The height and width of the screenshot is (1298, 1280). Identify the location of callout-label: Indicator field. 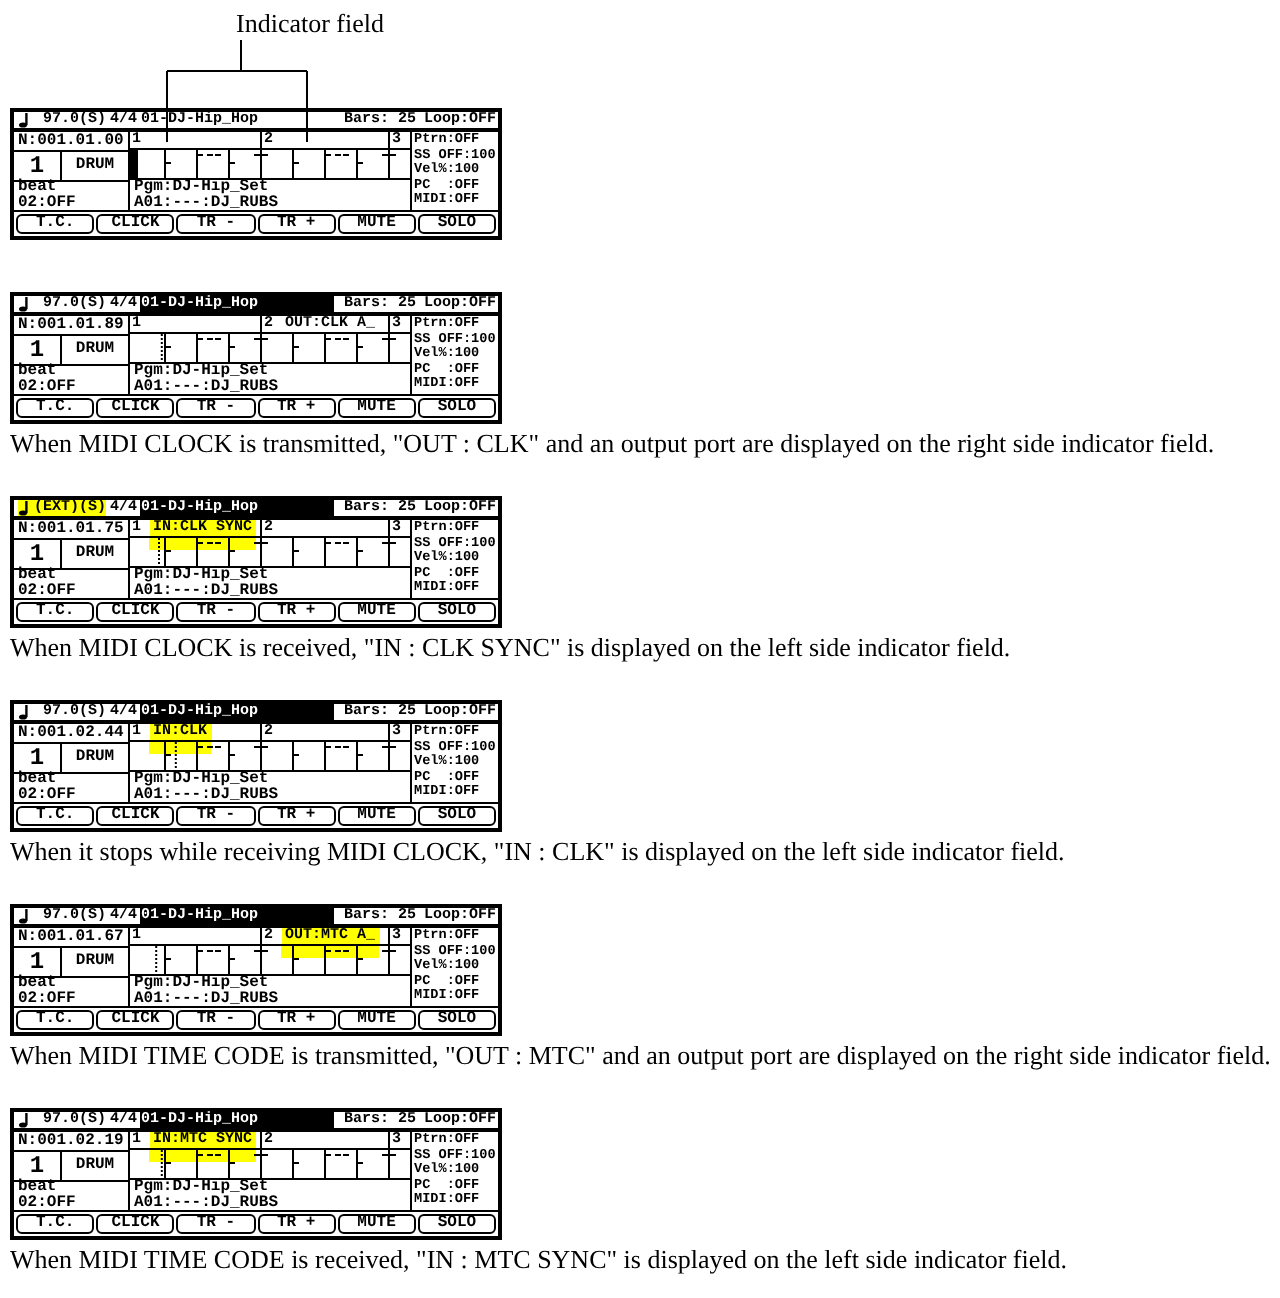
(310, 24).